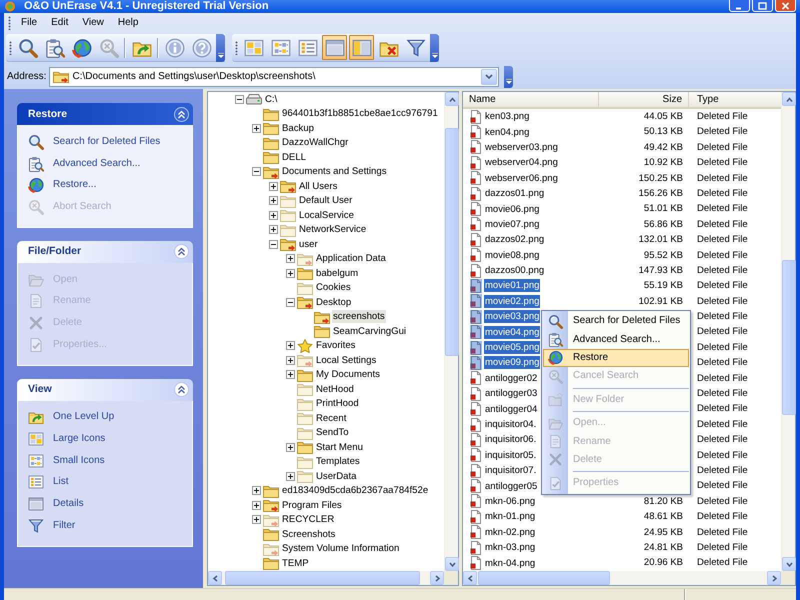 This screenshot has height=600, width=800. Describe the element at coordinates (510, 547) in the screenshot. I see `file-name: mkn-03.png` at that location.